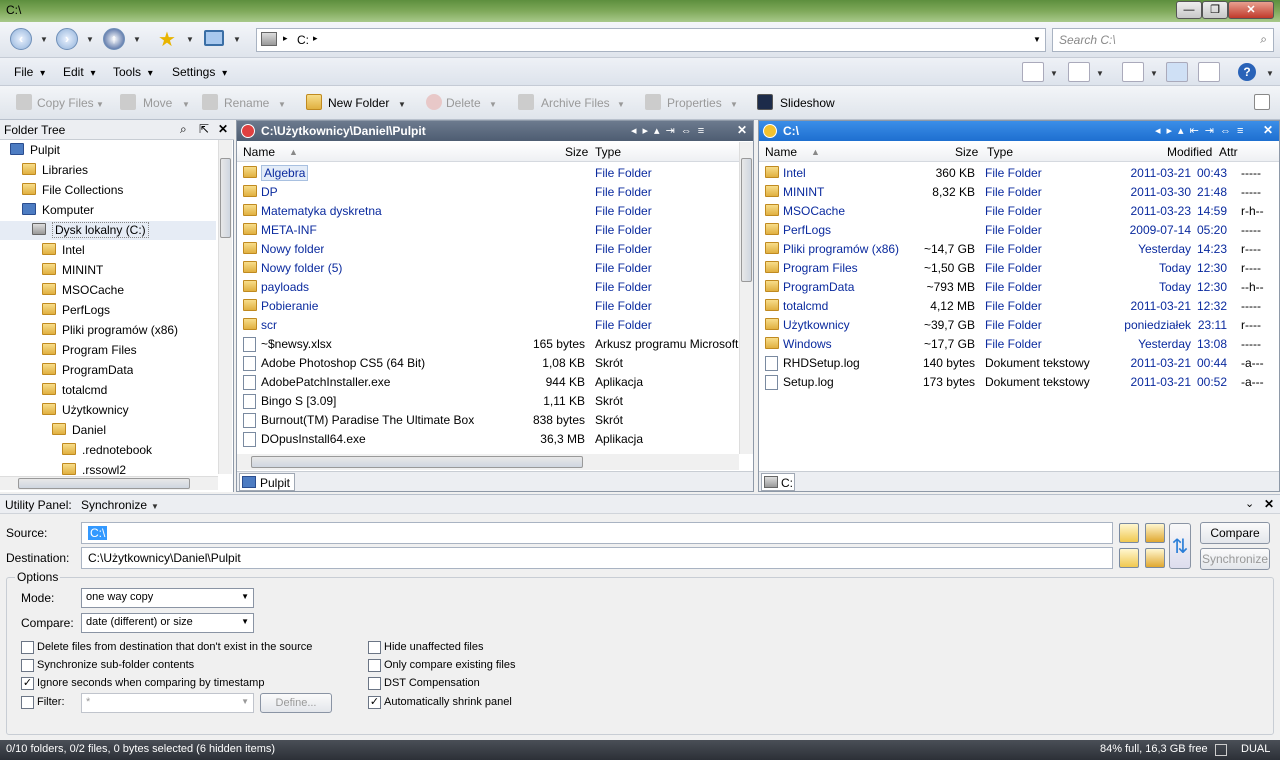 This screenshot has height=760, width=1280. What do you see at coordinates (1262, 102) in the screenshot?
I see `toolbar-options-icon` at bounding box center [1262, 102].